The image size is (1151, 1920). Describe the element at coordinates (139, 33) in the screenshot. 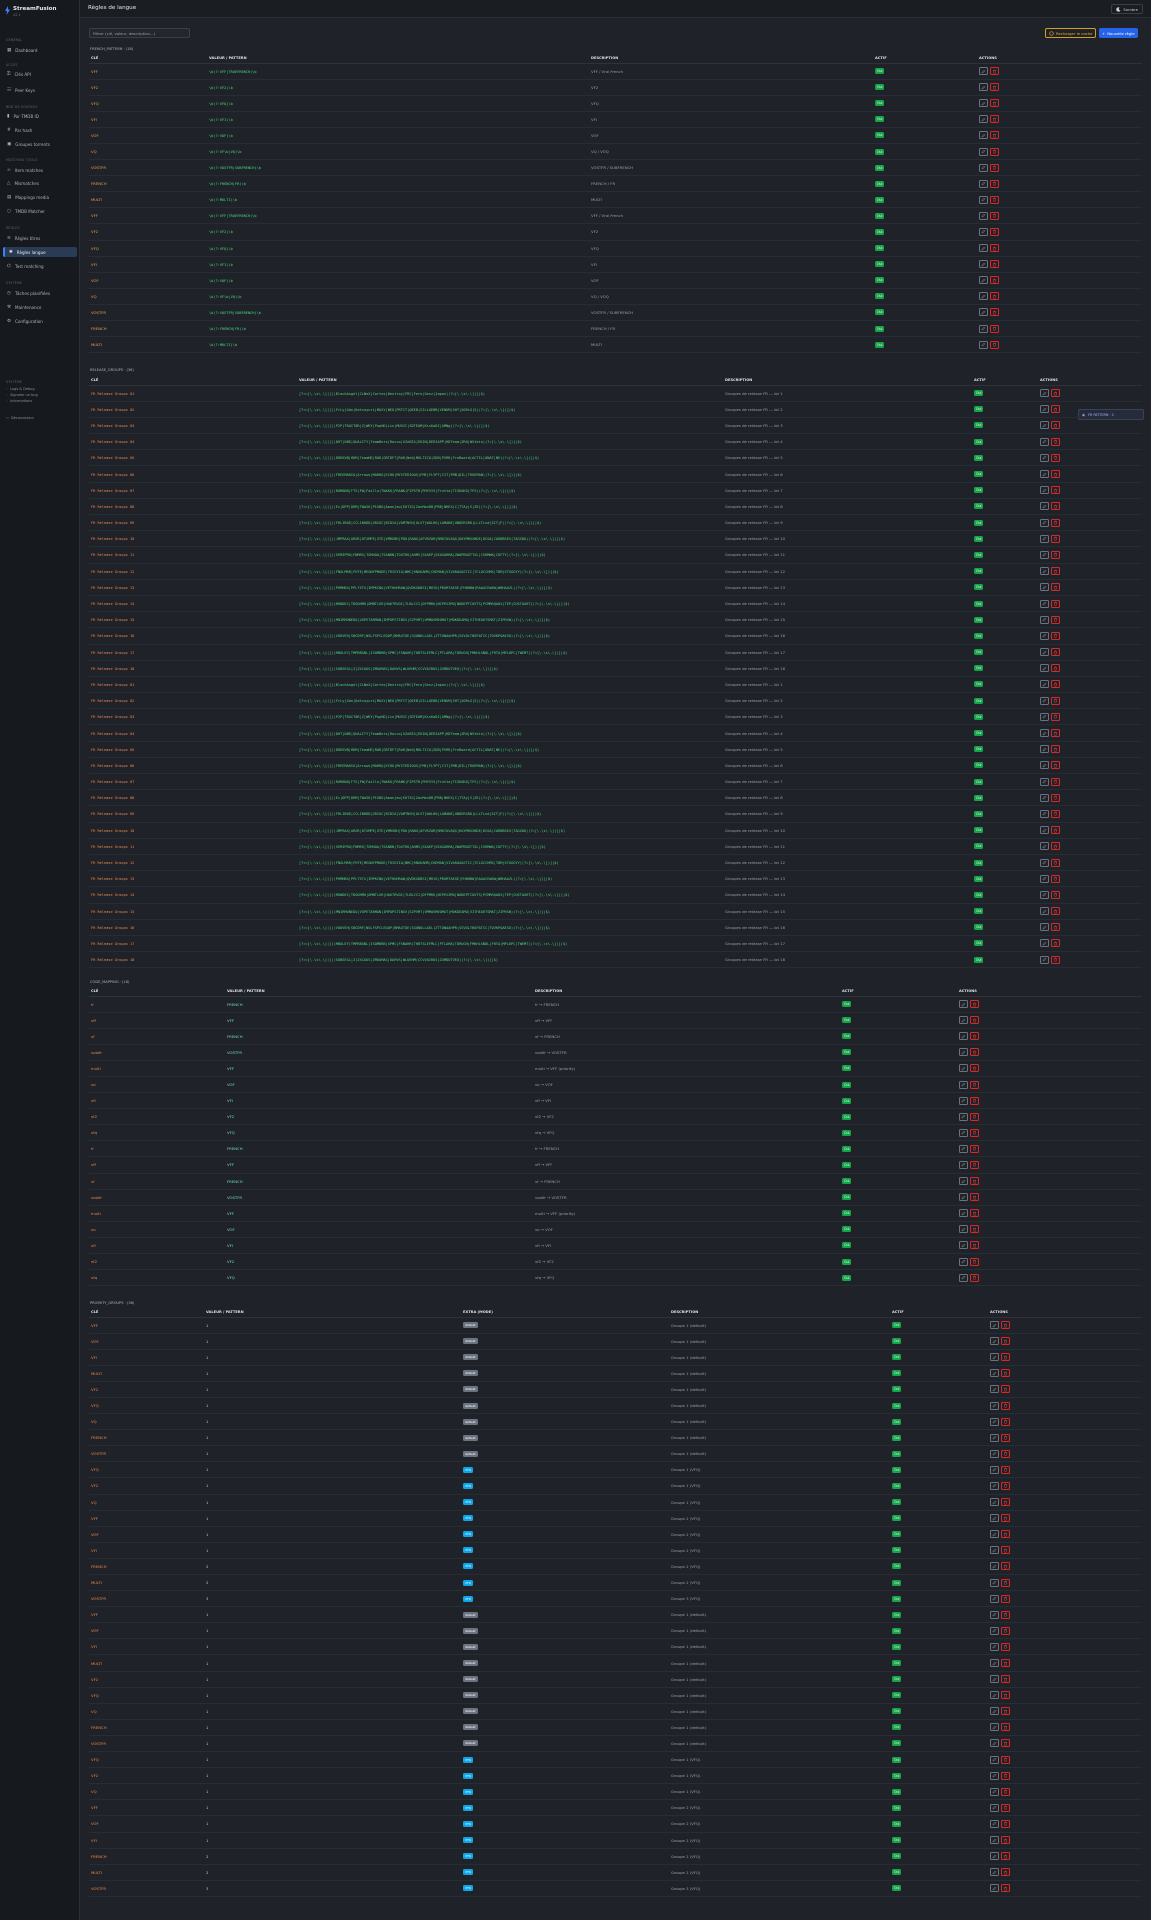

I see `filter-input` at that location.